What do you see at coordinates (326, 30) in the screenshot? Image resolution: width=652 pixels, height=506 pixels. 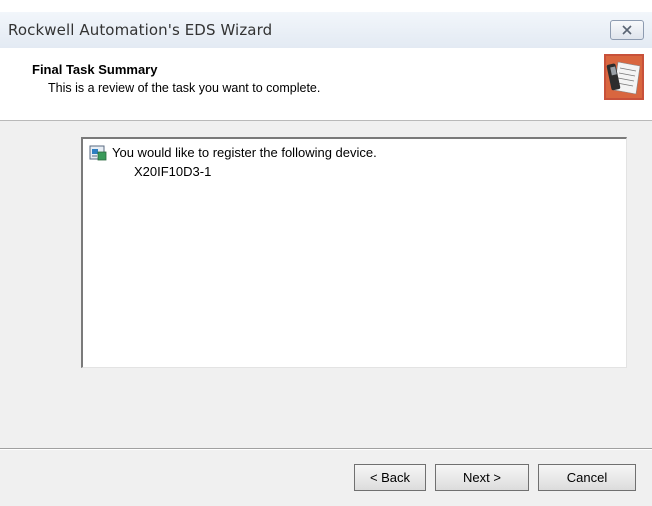 I see `title-bar: Rockwell Automation's EDS Wizard` at bounding box center [326, 30].